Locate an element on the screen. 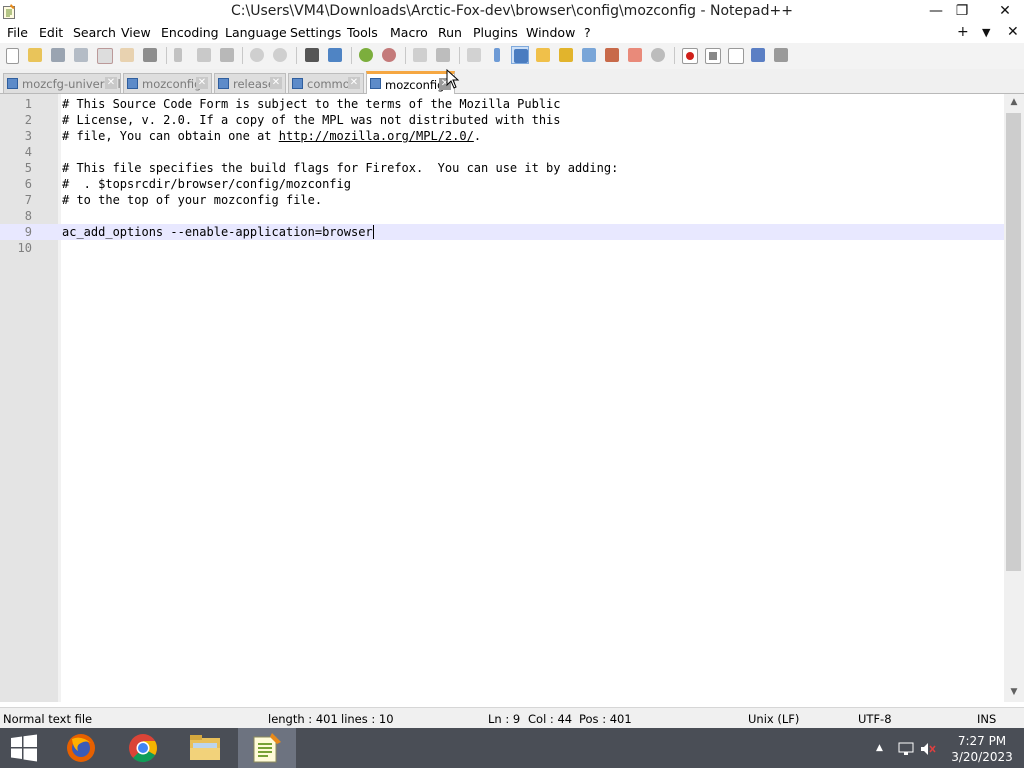 The height and width of the screenshot is (768, 1024). editor-line: 6 # . $topsrcdir/browser/config/mozconfig is located at coordinates (502, 184).